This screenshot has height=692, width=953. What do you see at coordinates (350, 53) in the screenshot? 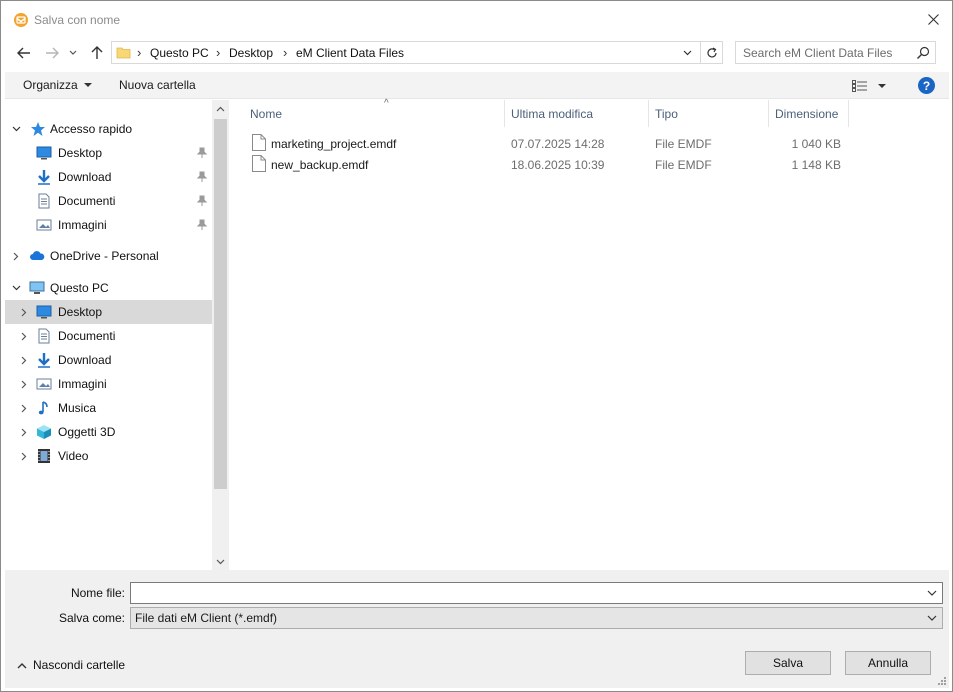
I see `breadcrumb-em-client-data-files: eM Client Data Files` at bounding box center [350, 53].